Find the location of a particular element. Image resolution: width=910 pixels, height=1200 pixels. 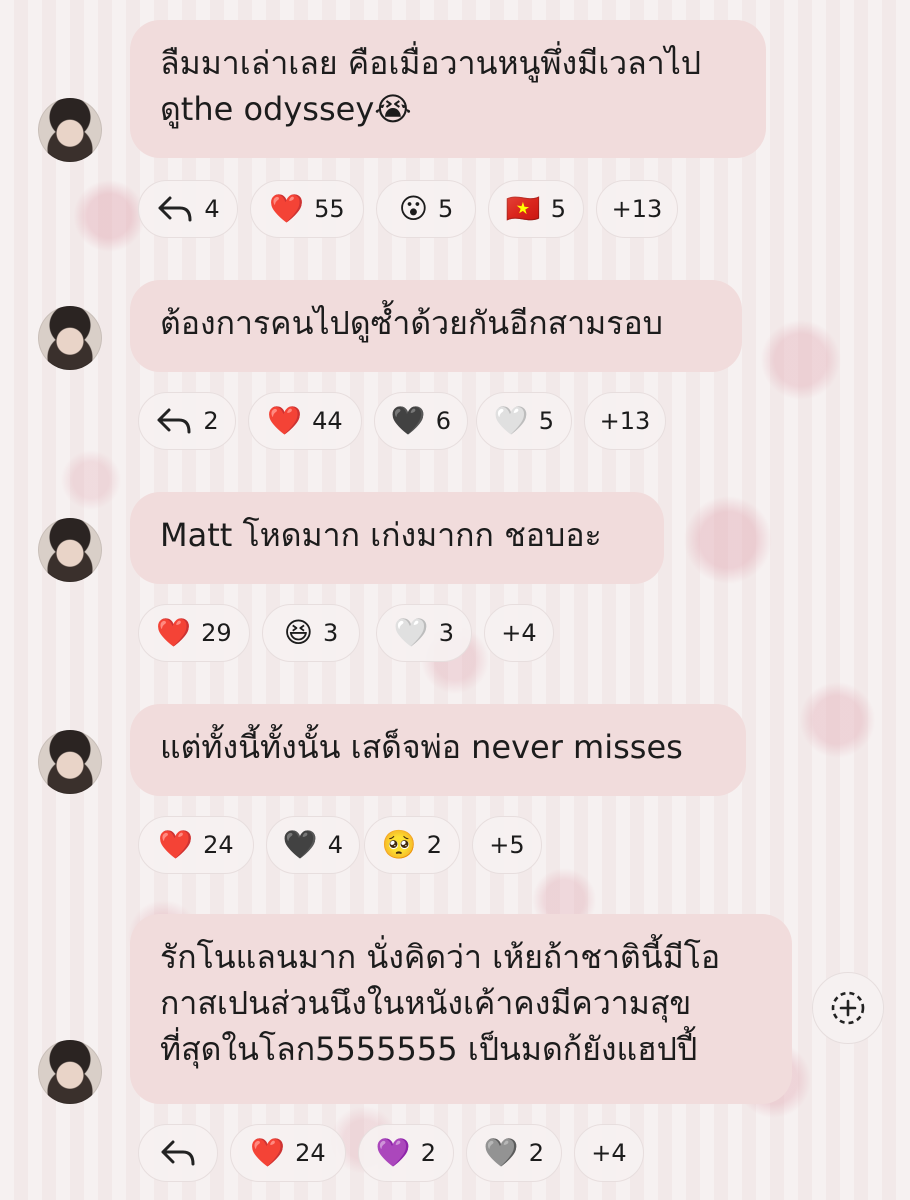

message-text-line: ลืมมาเล่าเลย คือเมื่อวานหนูพึ่งมีเวลาไป is located at coordinates (431, 63).